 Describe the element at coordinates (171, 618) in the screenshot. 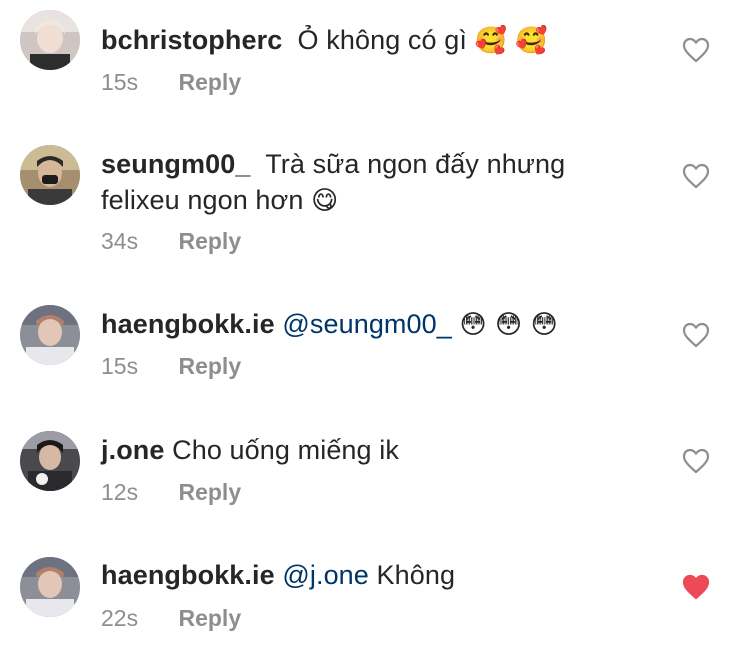

I see `comment-meta: 22s Reply` at that location.